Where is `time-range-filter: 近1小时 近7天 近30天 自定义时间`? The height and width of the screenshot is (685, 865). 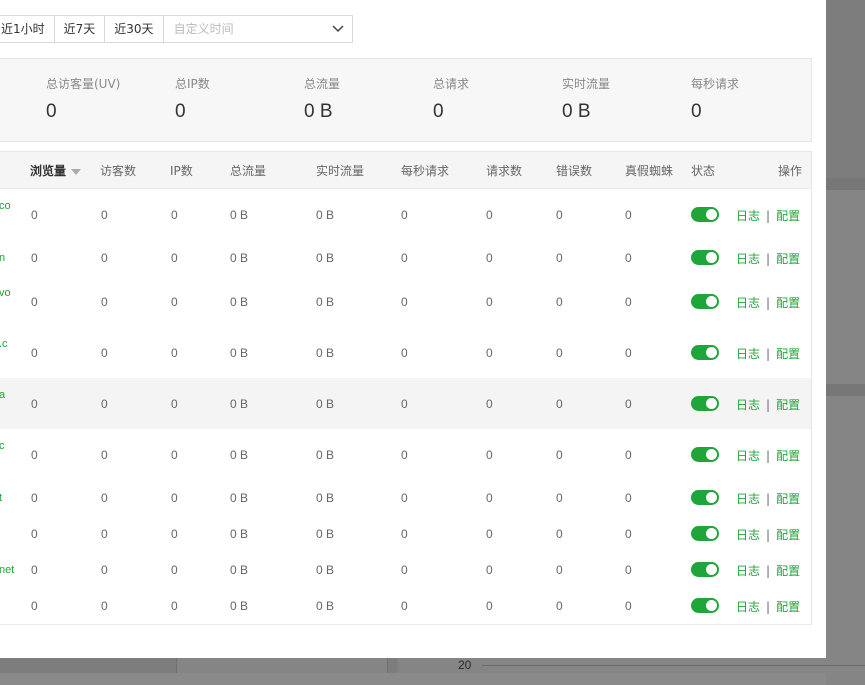
time-range-filter: 近1小时 近7天 近30天 自定义时间 is located at coordinates (176, 29).